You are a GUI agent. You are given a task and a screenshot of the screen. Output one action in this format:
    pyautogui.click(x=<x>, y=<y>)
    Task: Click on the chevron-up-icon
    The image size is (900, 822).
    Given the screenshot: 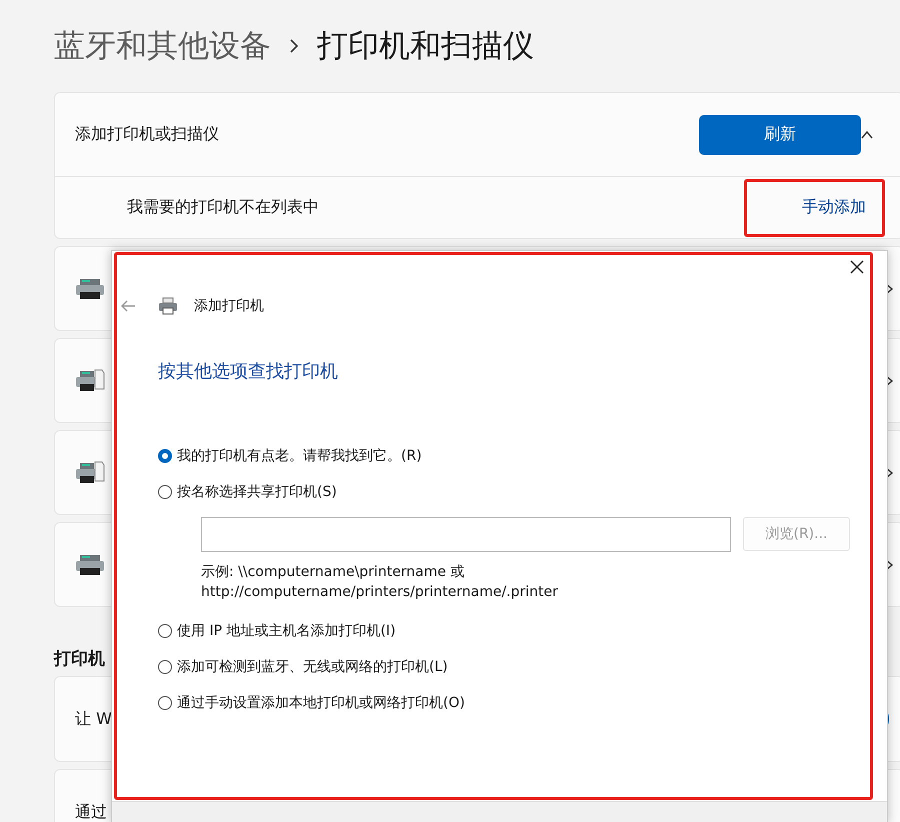 What is the action you would take?
    pyautogui.click(x=867, y=134)
    